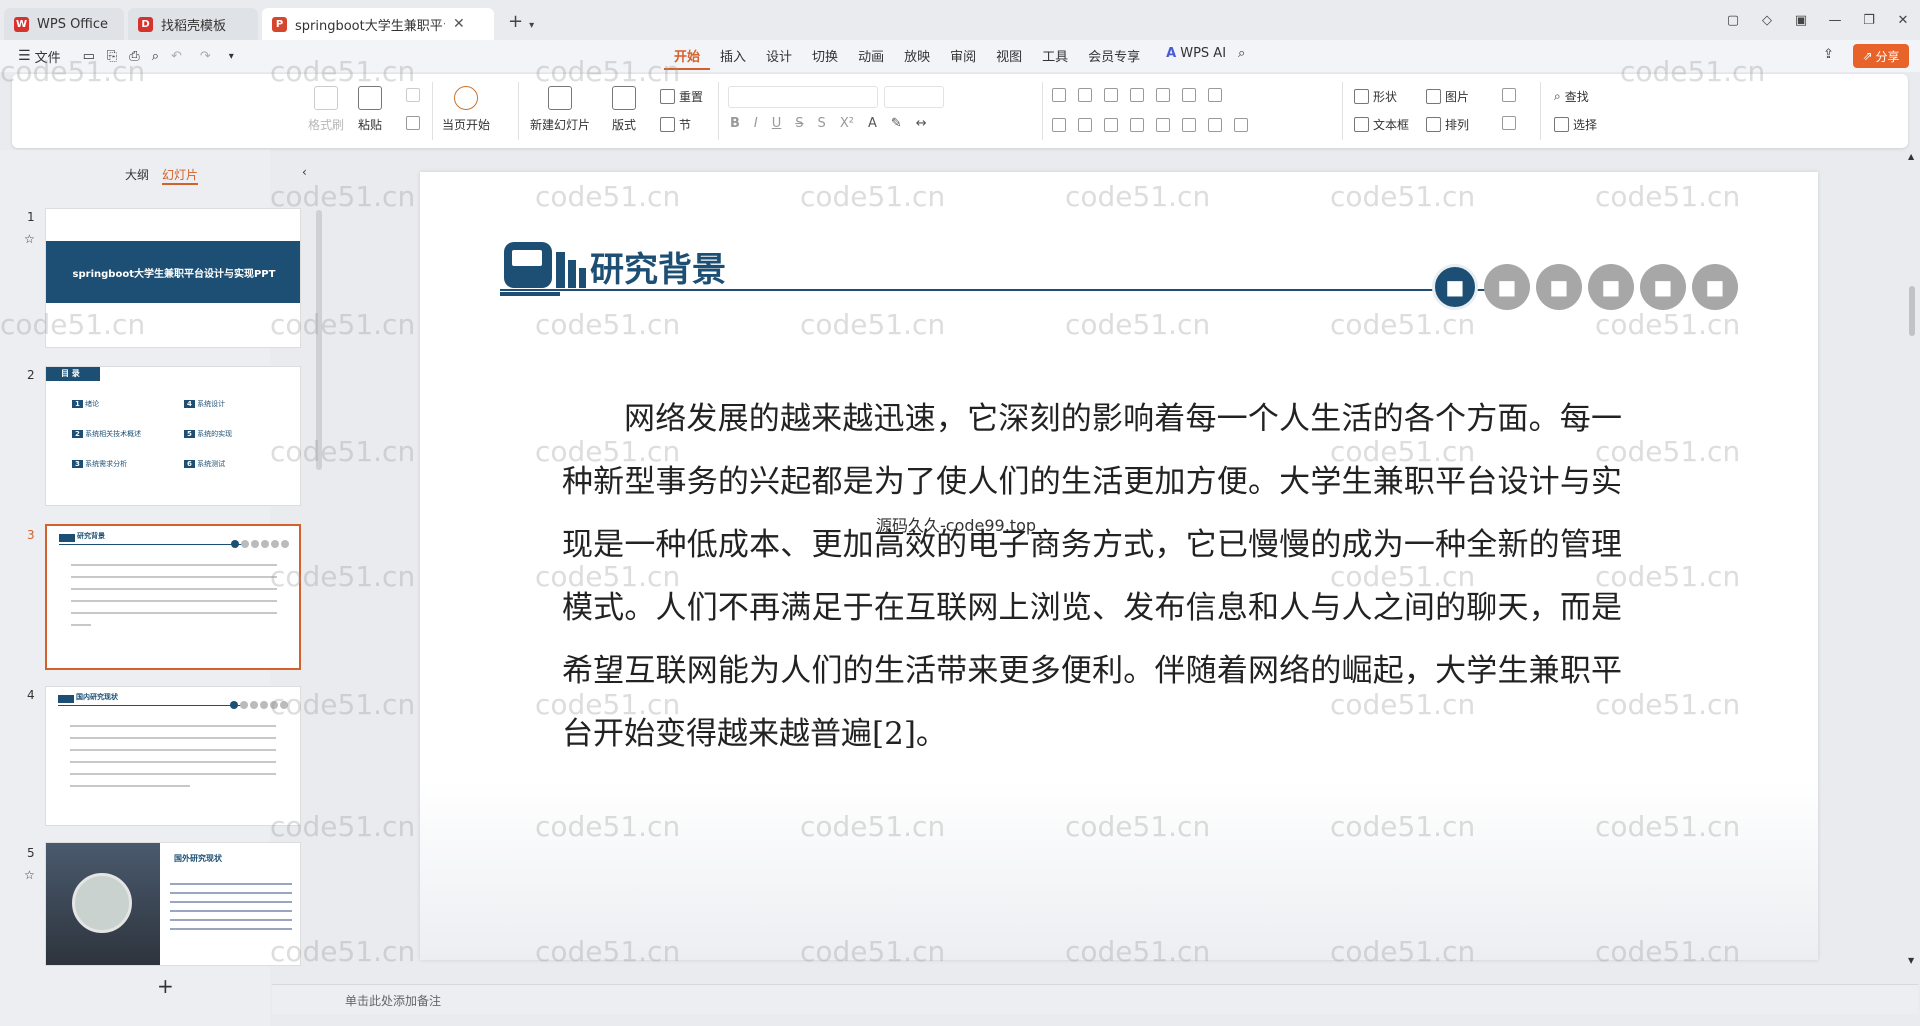  I want to click on arrange-button: 排列, so click(1447, 124).